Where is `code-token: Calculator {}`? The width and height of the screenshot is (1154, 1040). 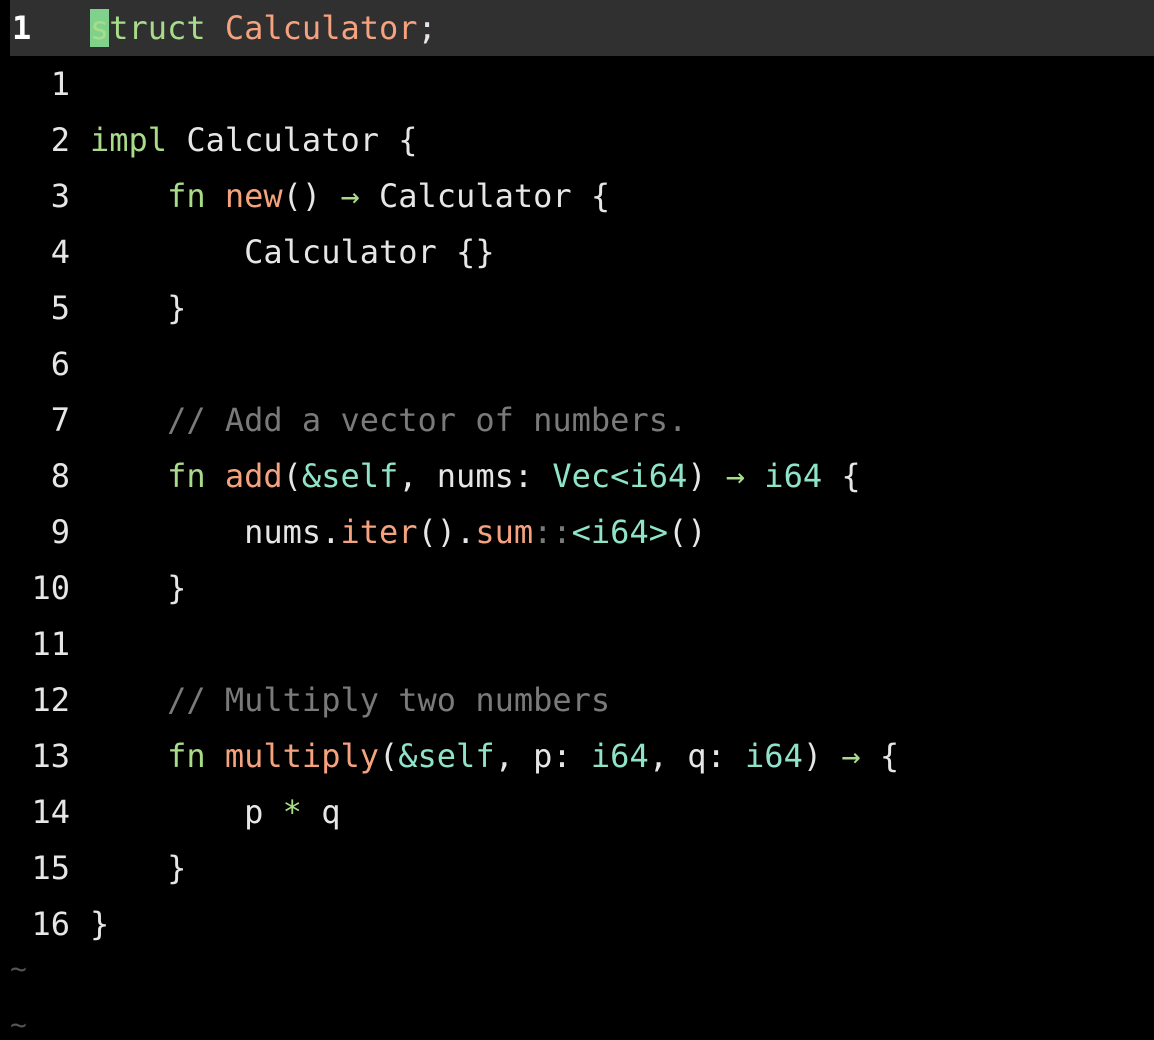
code-token: Calculator {} is located at coordinates (292, 252).